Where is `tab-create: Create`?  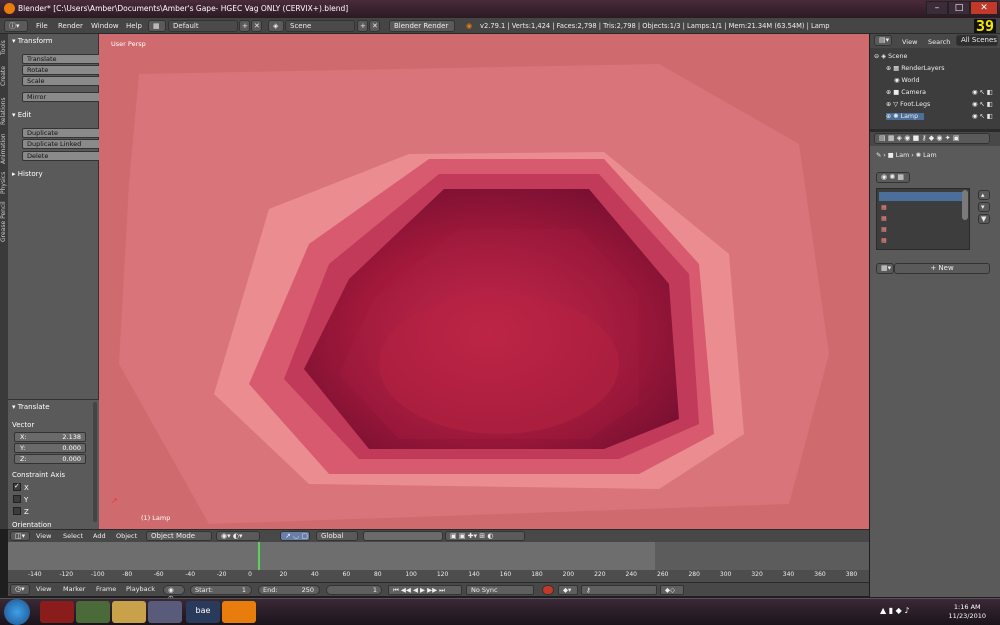
tab-create: Create is located at coordinates (4, 76).